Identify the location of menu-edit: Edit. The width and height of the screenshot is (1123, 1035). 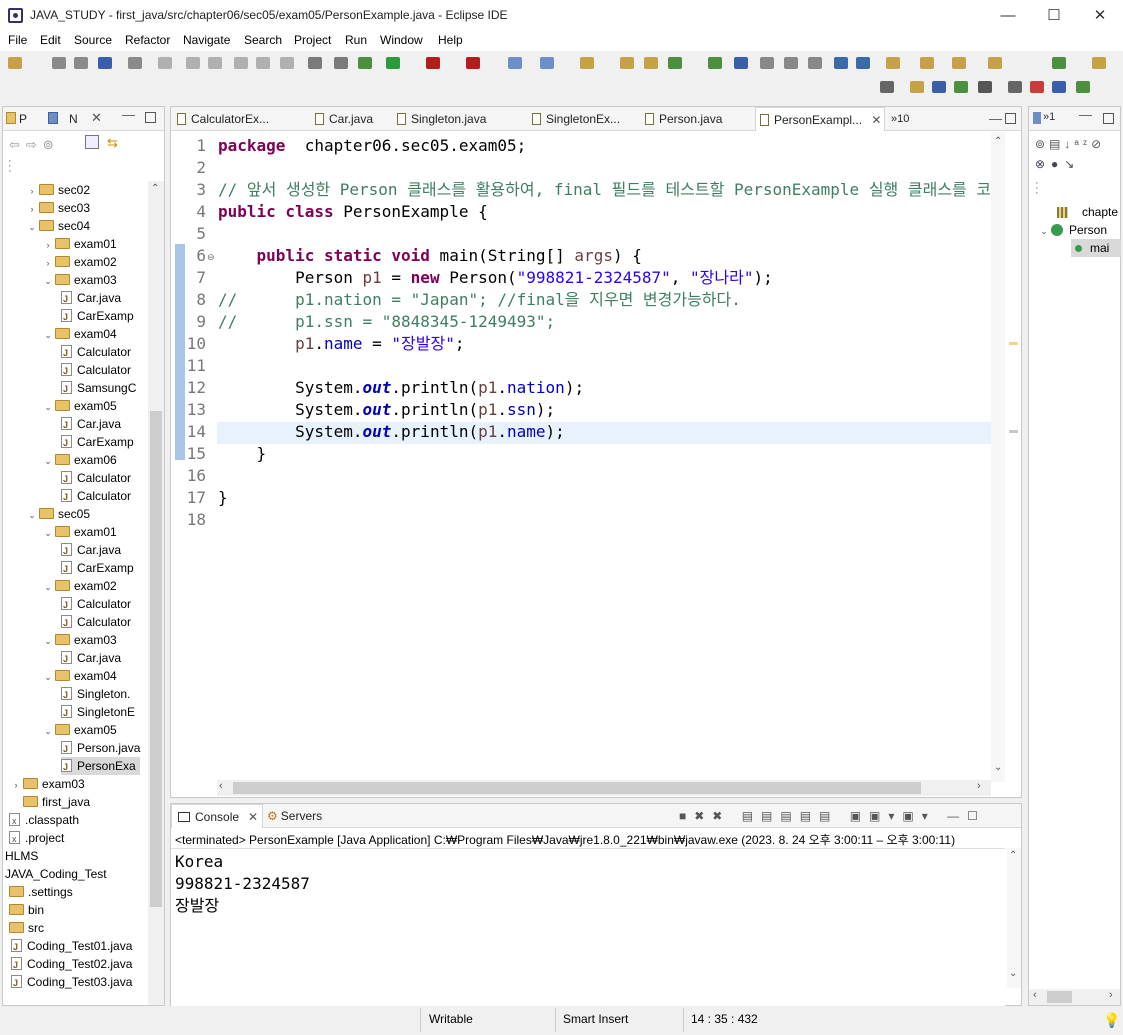
(50, 40).